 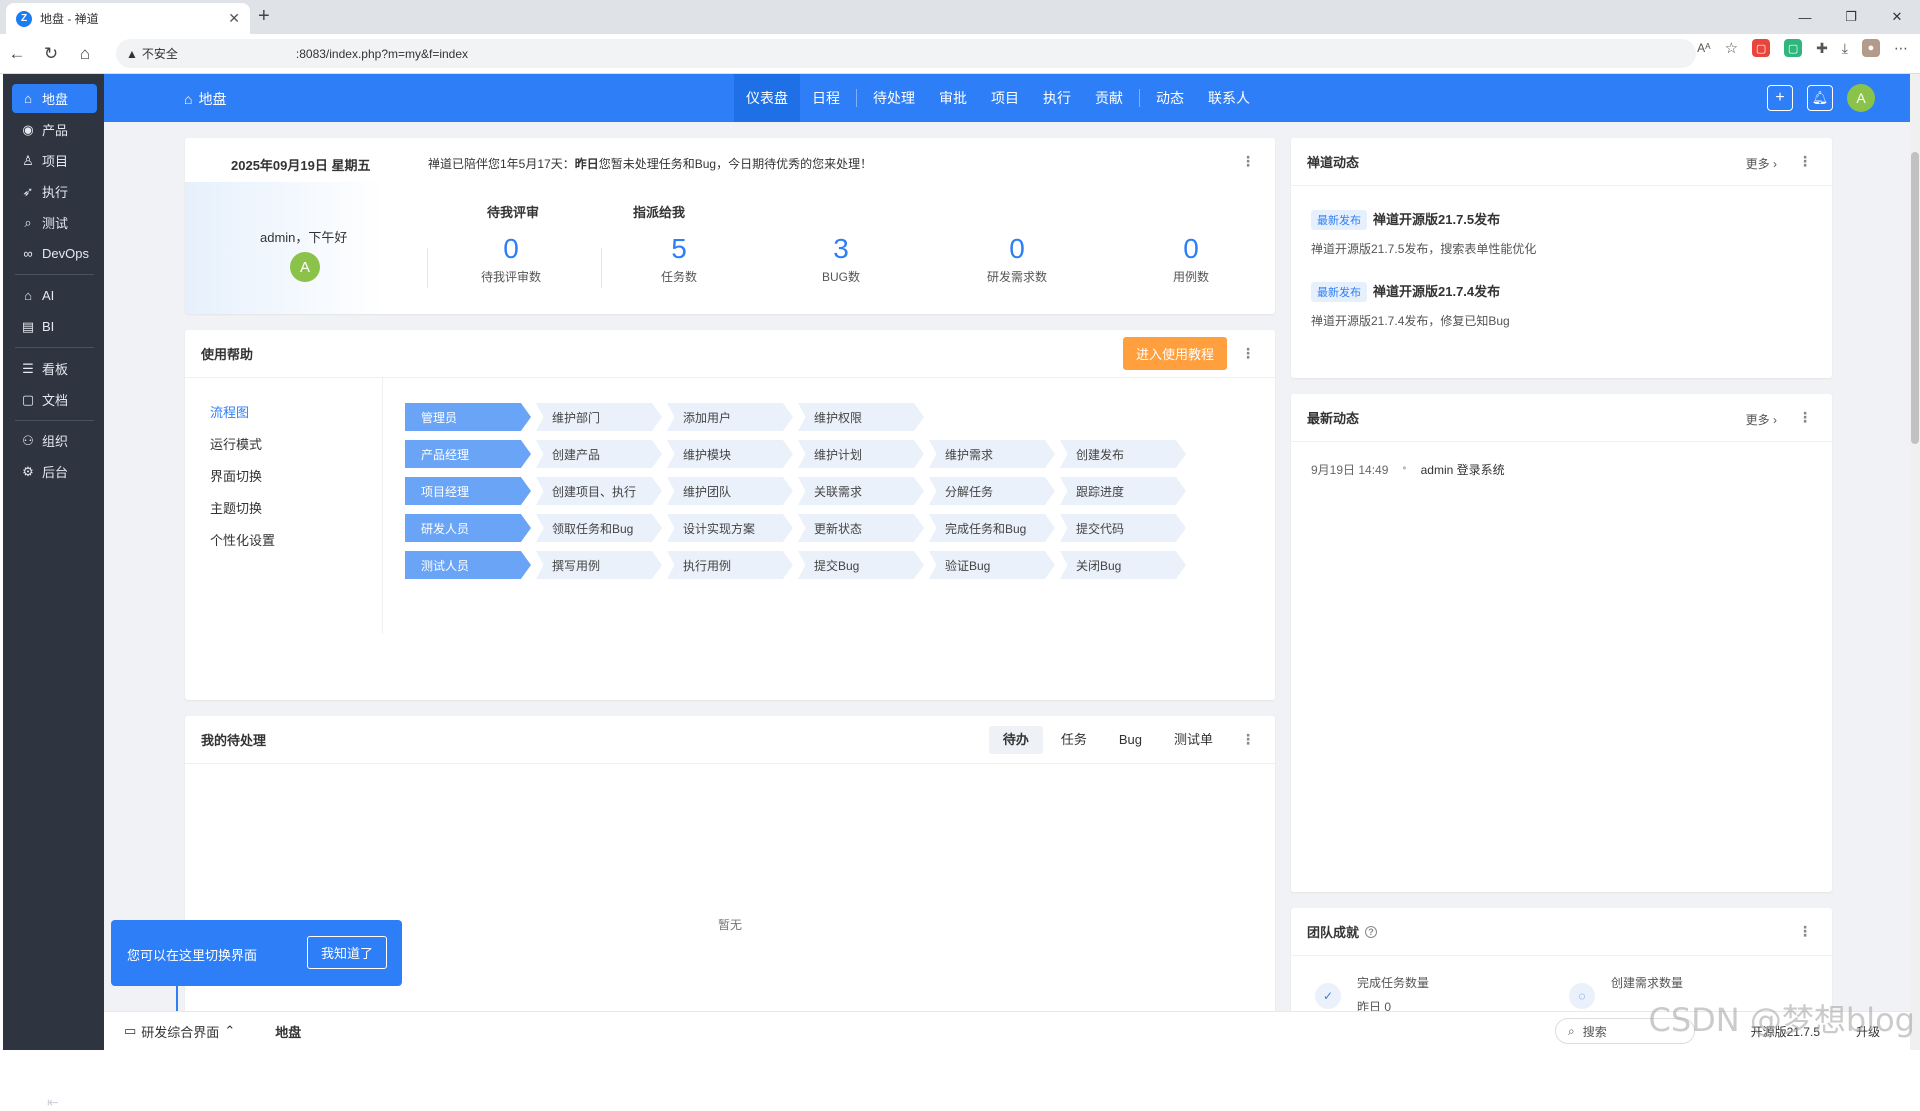 What do you see at coordinates (288, 1031) in the screenshot?
I see `bottom-breadcrumb: 地盘` at bounding box center [288, 1031].